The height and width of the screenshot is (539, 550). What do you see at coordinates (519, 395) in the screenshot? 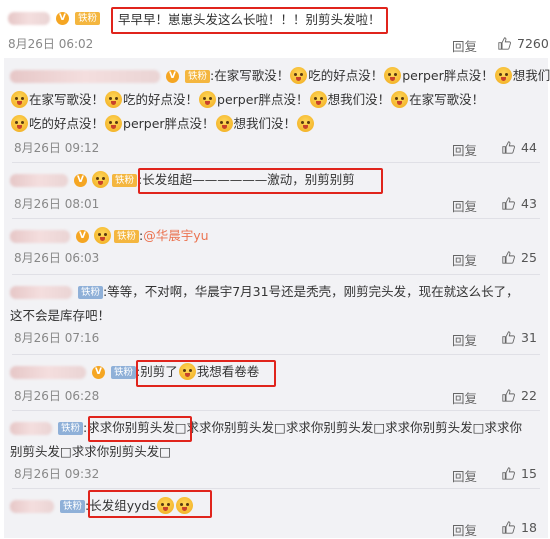
I see `like-button: 22` at bounding box center [519, 395].